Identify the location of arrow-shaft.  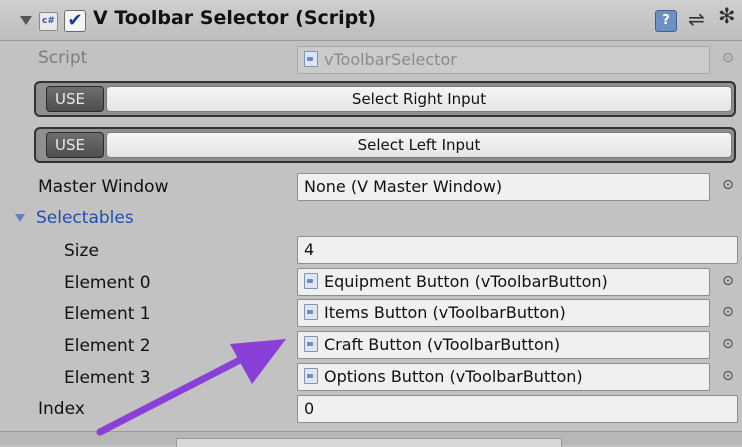
(170, 396).